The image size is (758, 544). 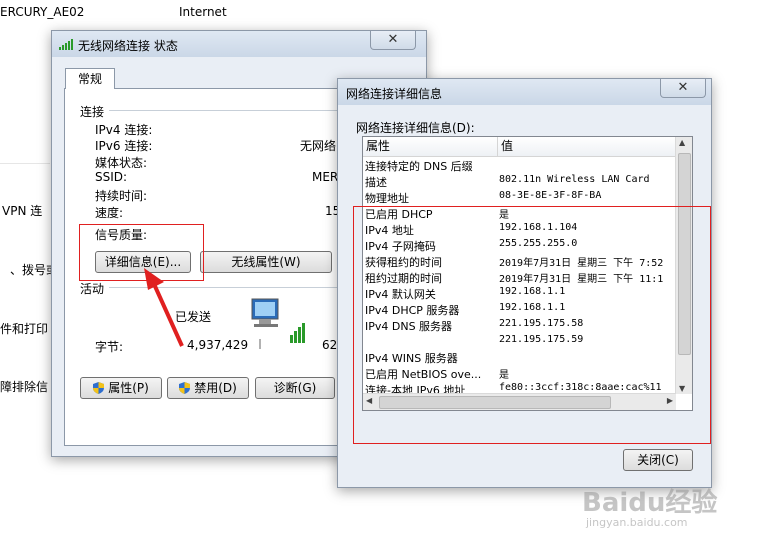 I want to click on table-row: 物理地址 08-3E-8E-3F-8F-BA, so click(x=520, y=198).